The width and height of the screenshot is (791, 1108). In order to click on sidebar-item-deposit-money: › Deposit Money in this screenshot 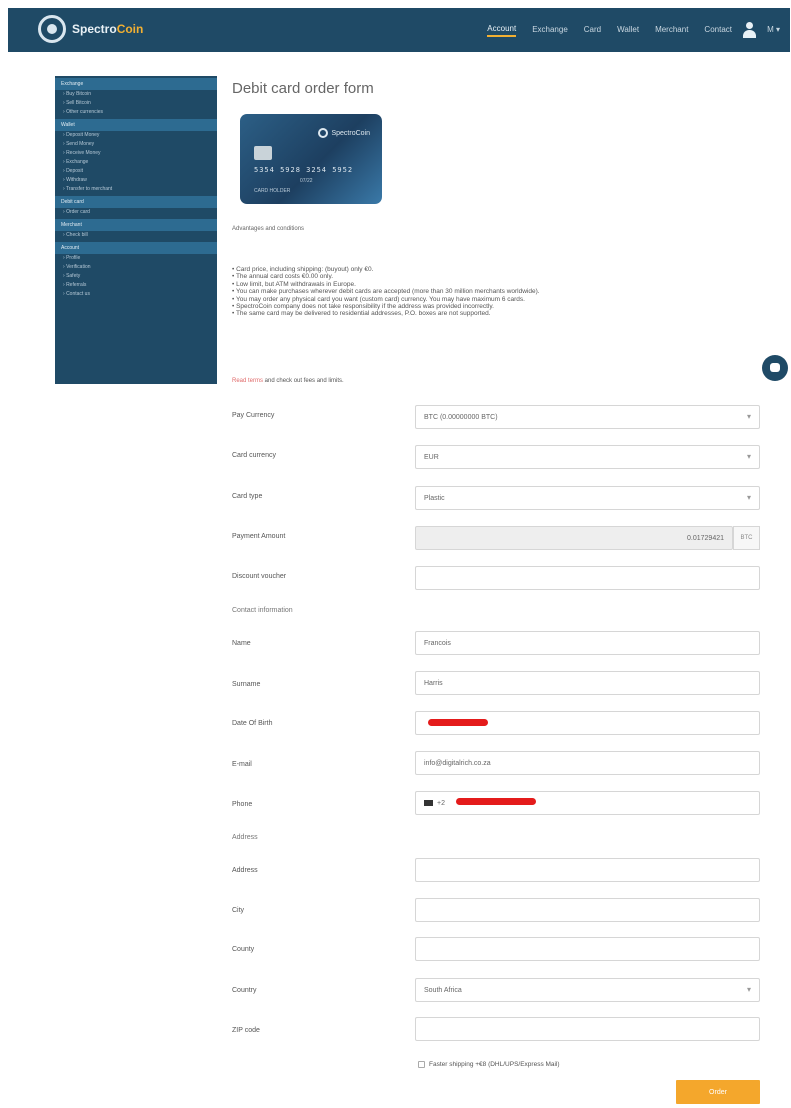, I will do `click(136, 135)`.